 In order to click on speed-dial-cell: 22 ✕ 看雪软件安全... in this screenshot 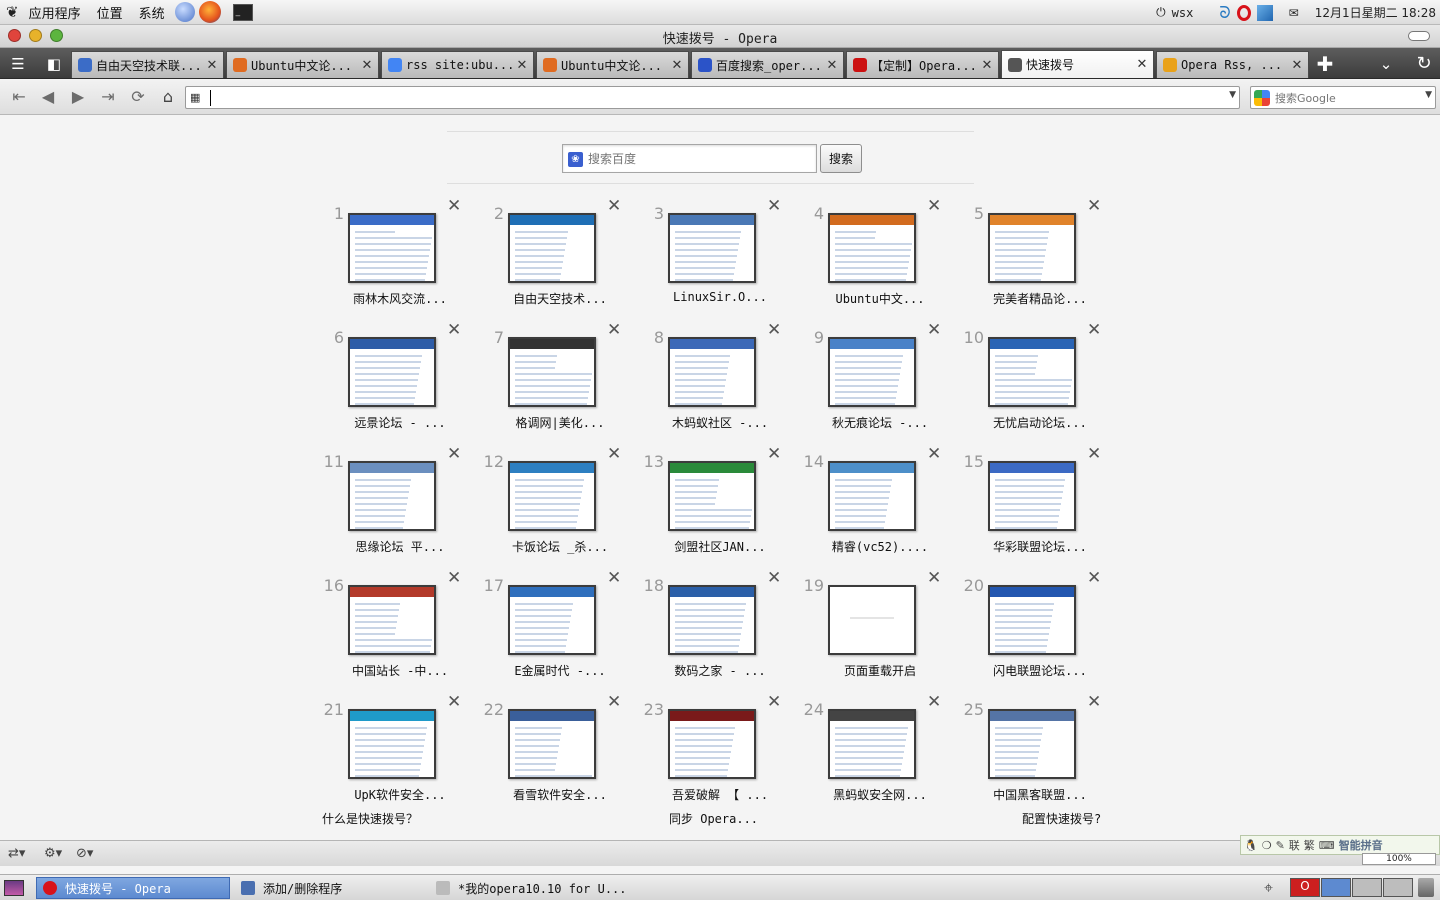, I will do `click(560, 752)`.